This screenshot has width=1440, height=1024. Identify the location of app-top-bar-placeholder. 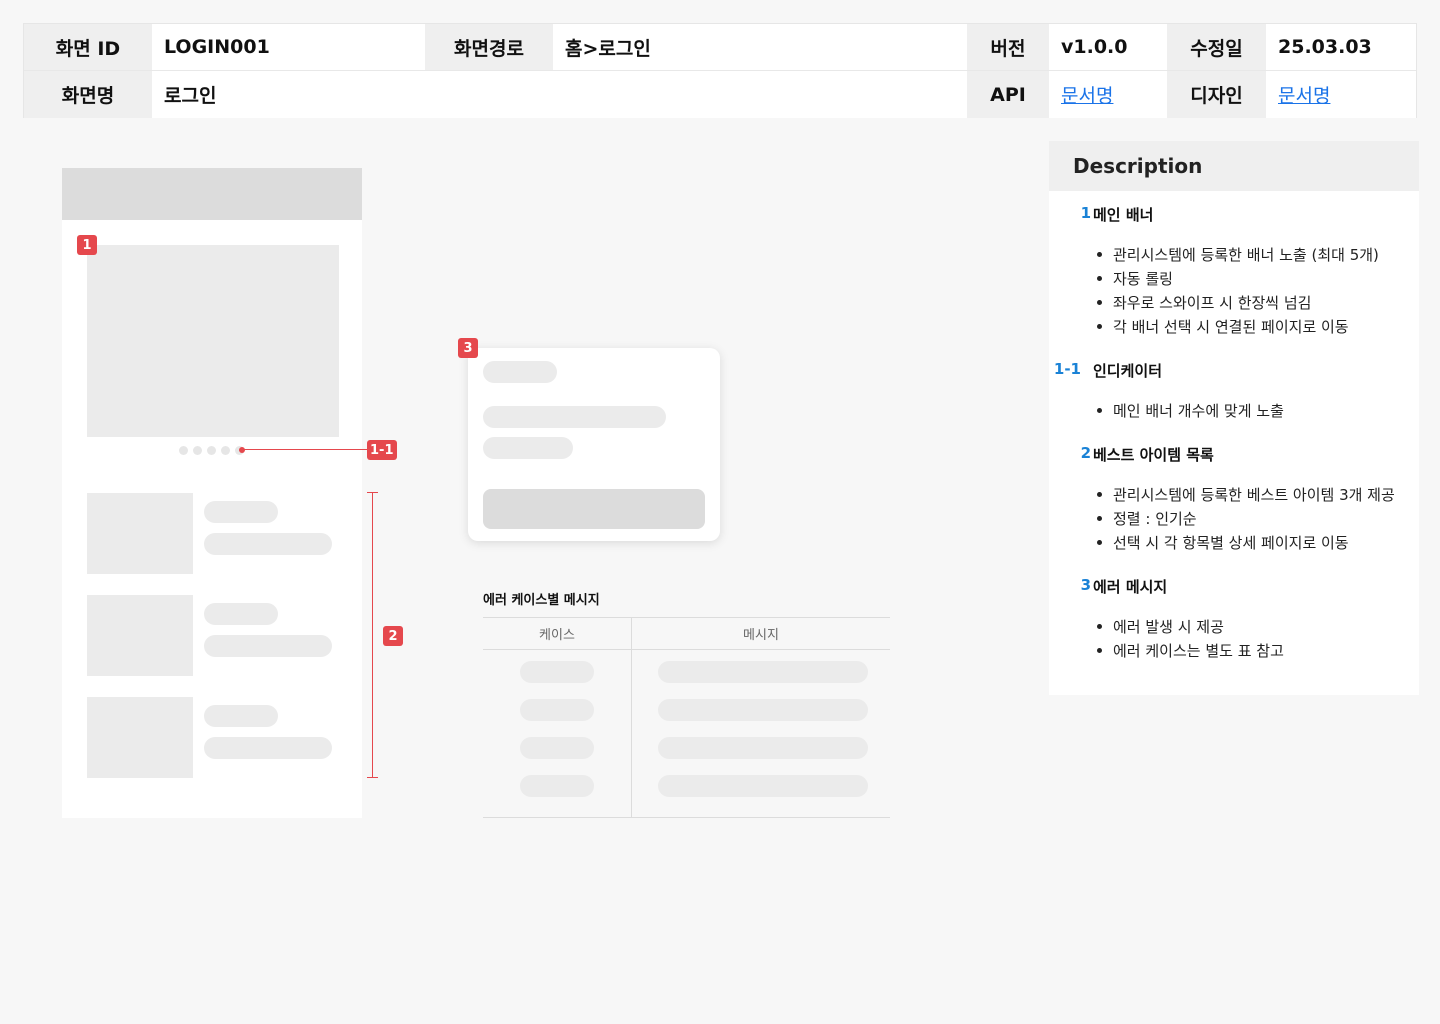
(212, 194).